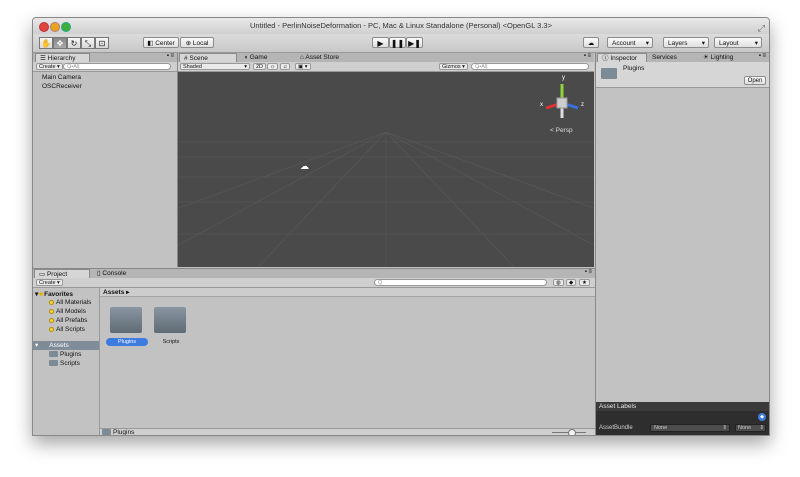 This screenshot has height=477, width=800. Describe the element at coordinates (380, 42) in the screenshot. I see `play-button: ▶` at that location.